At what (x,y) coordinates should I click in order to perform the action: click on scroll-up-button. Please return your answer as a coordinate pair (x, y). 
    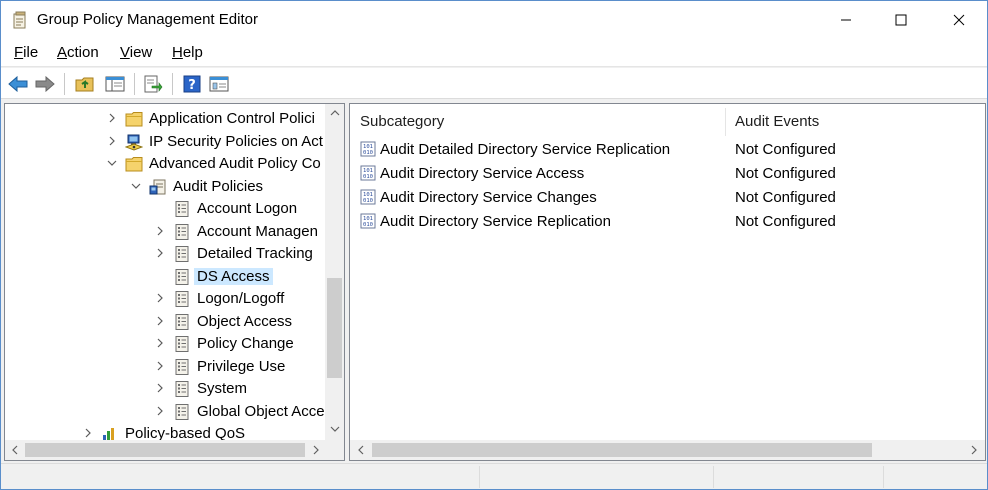
    Looking at the image, I should click on (335, 113).